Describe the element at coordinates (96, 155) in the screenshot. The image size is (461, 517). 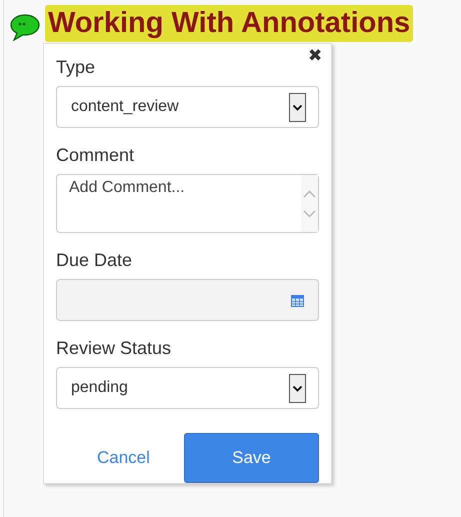
I see `field-label: Comment` at that location.